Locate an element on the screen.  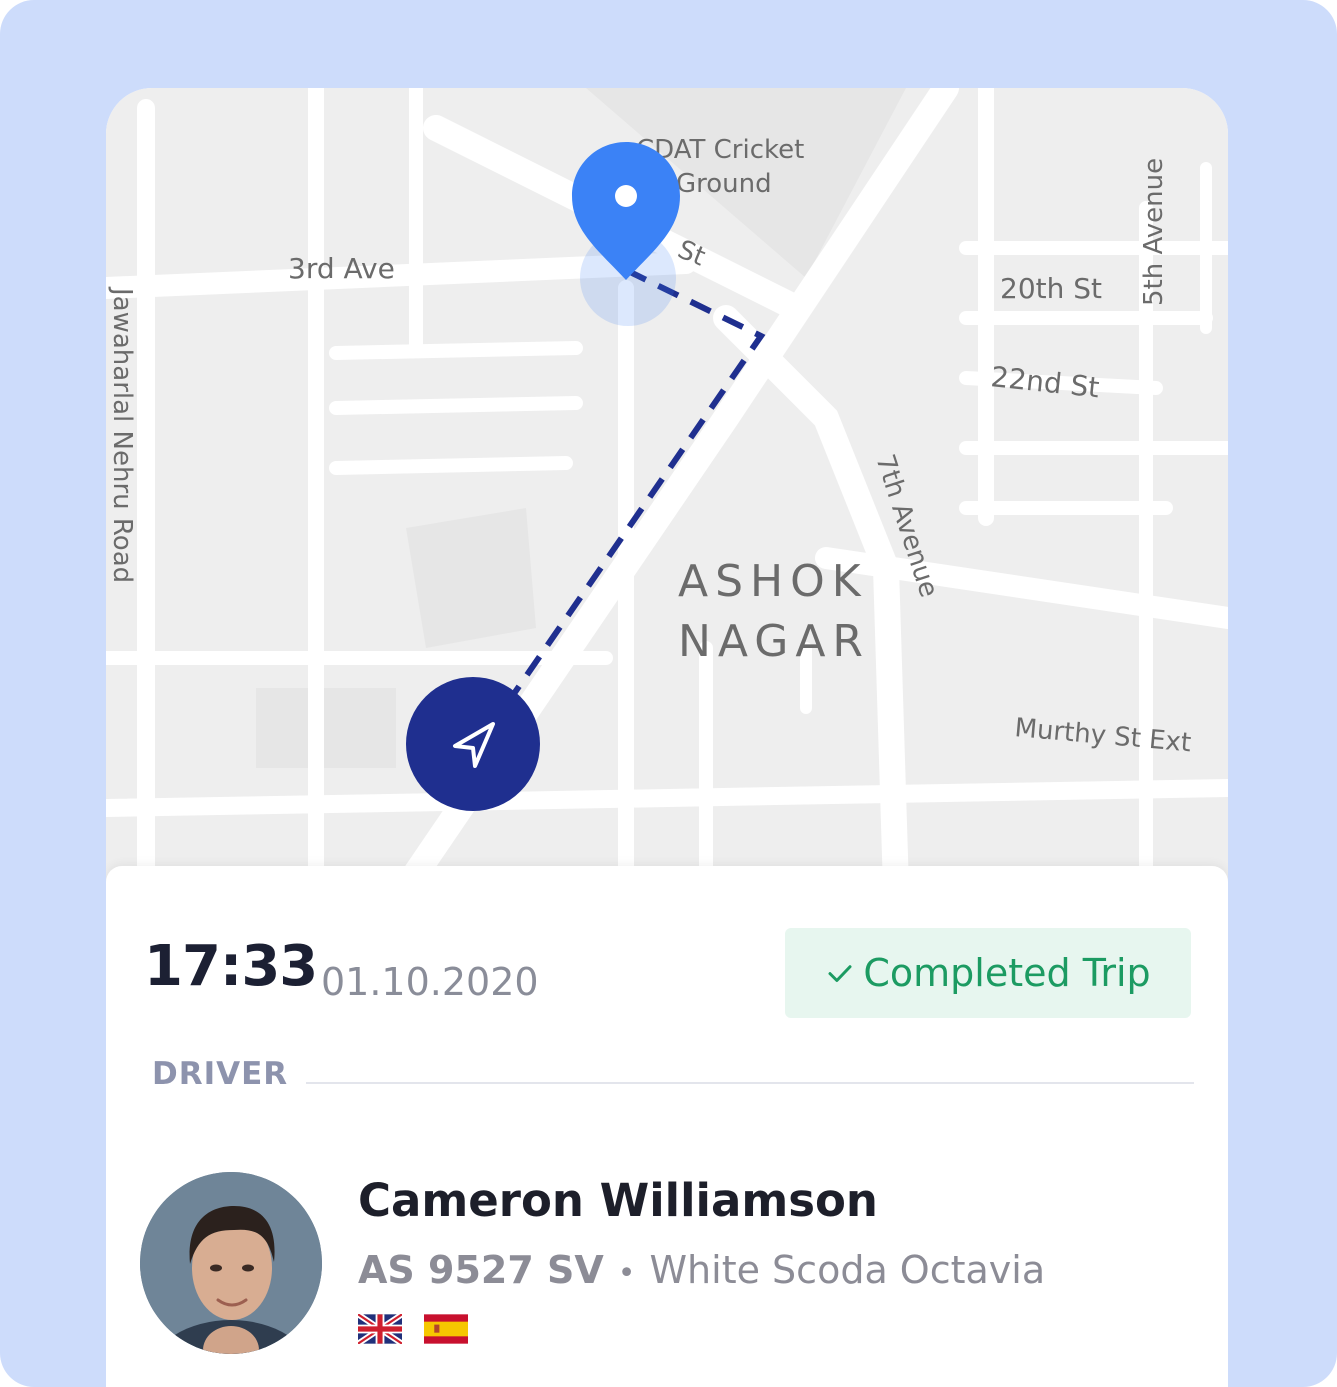
map-label-20th-st: 20th St is located at coordinates (1051, 288).